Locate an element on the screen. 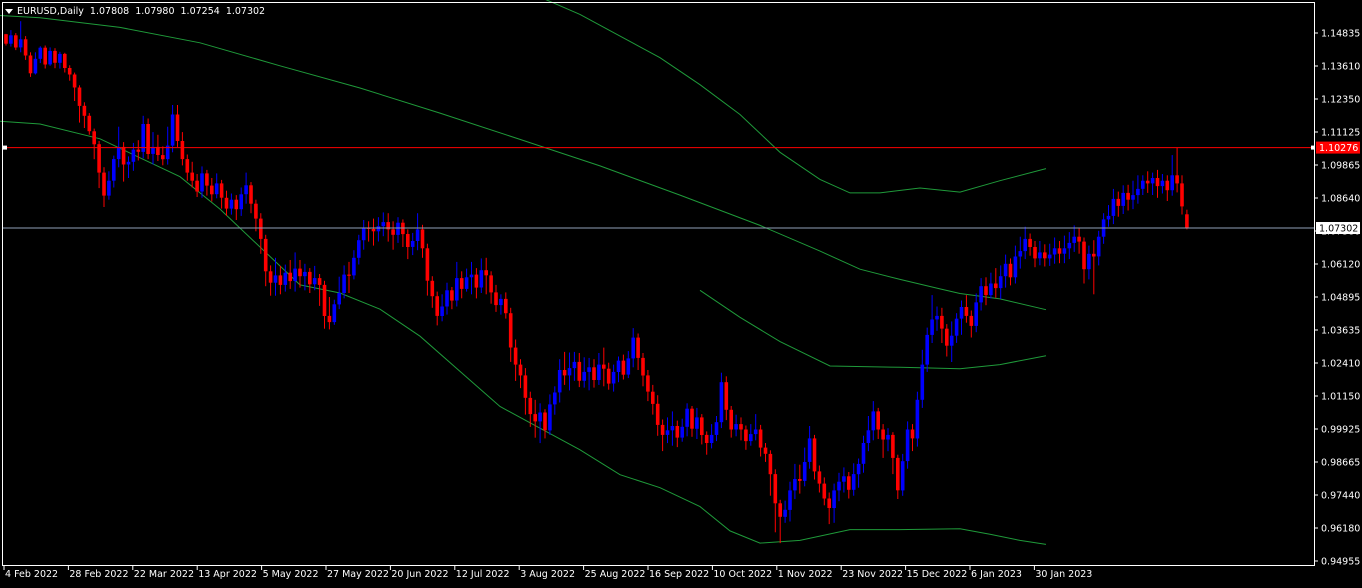  open-price: 1.07808 is located at coordinates (109, 11).